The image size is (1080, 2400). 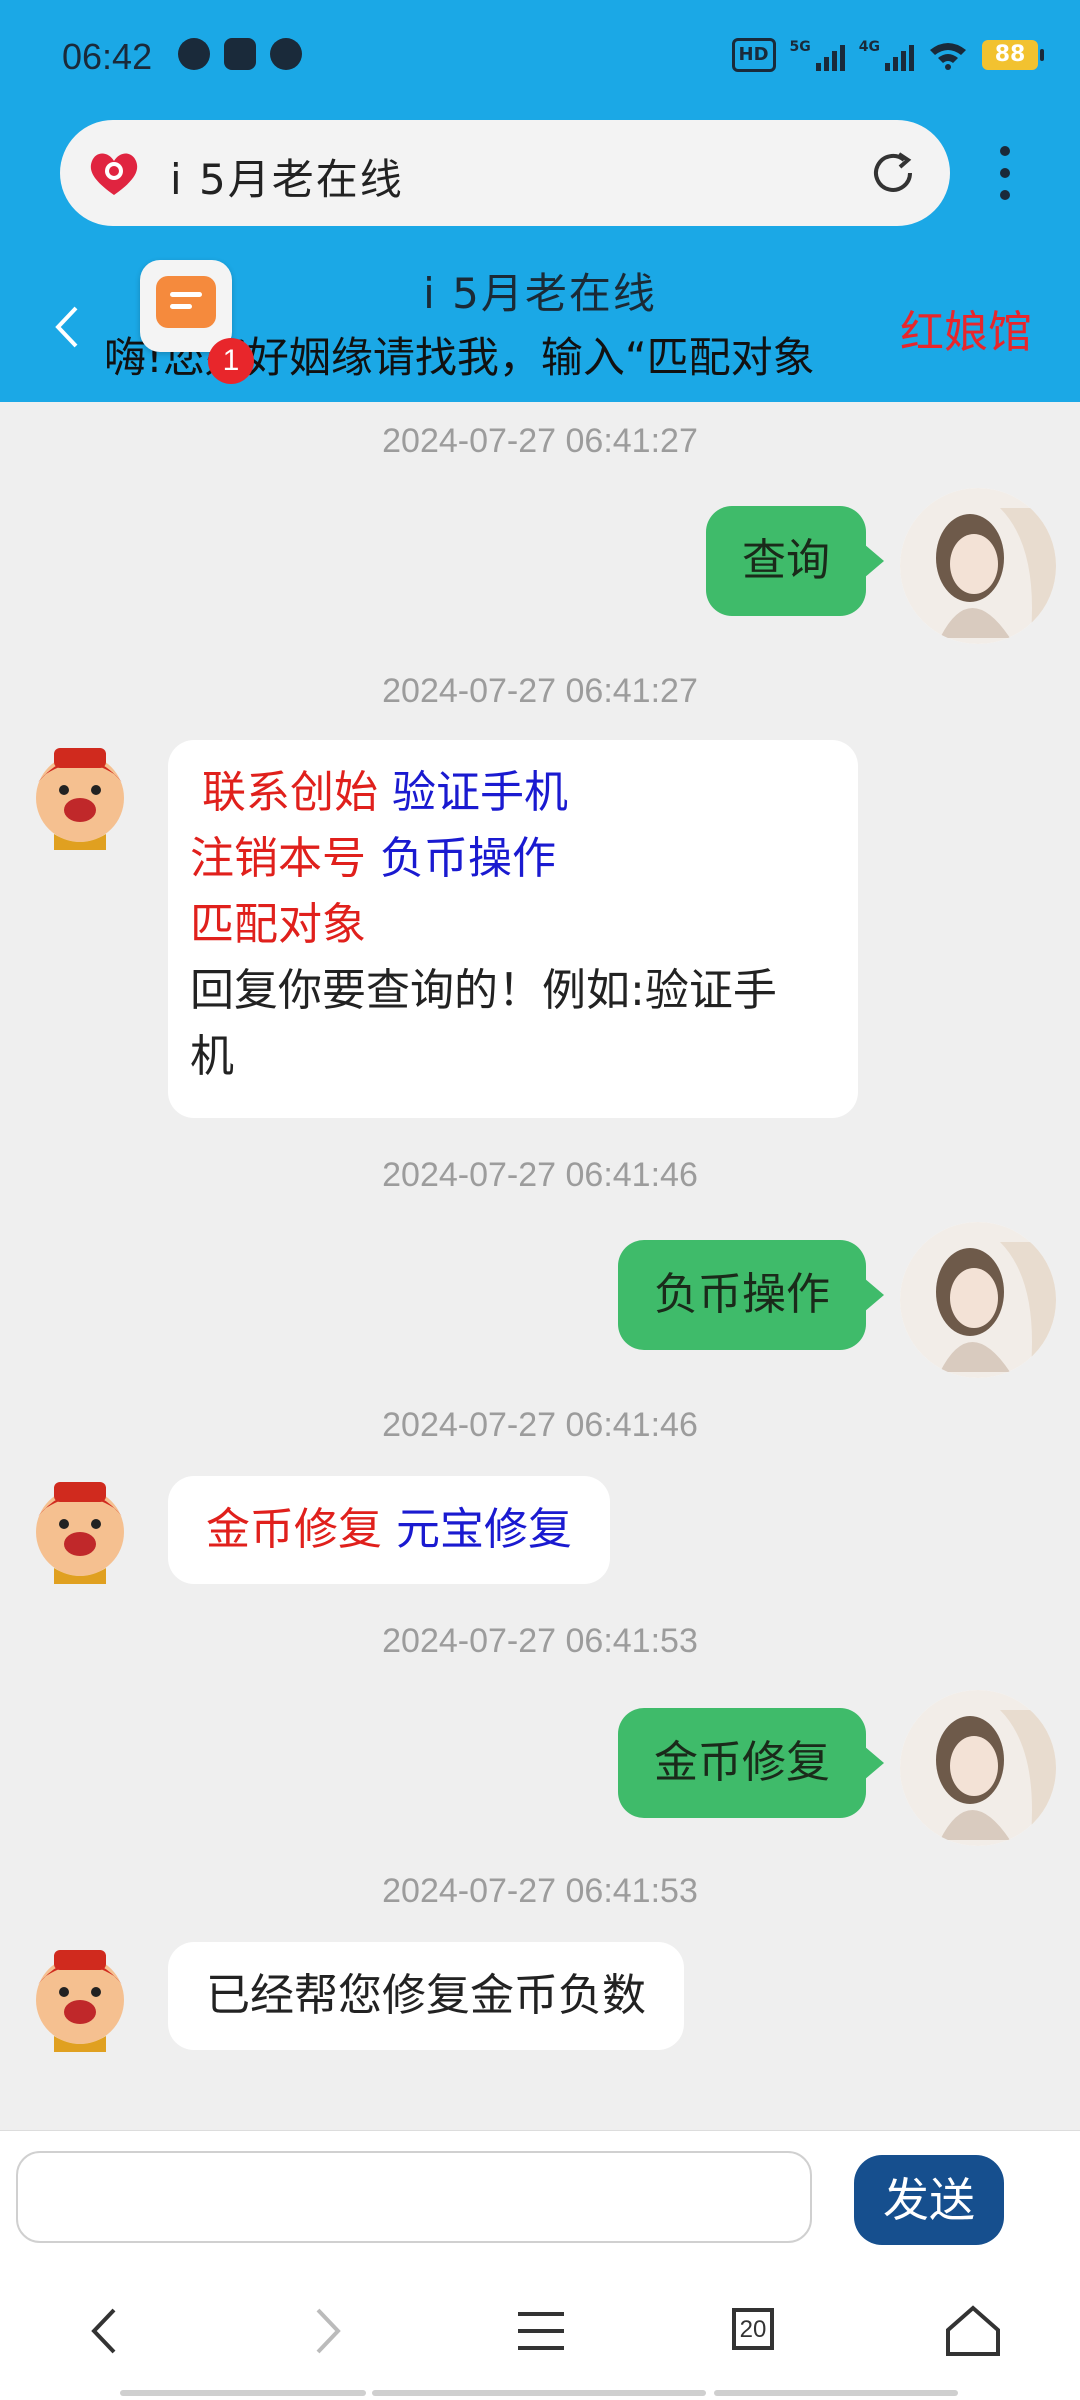 I want to click on menu-option-cancel-account: 注销本号, so click(x=278, y=858).